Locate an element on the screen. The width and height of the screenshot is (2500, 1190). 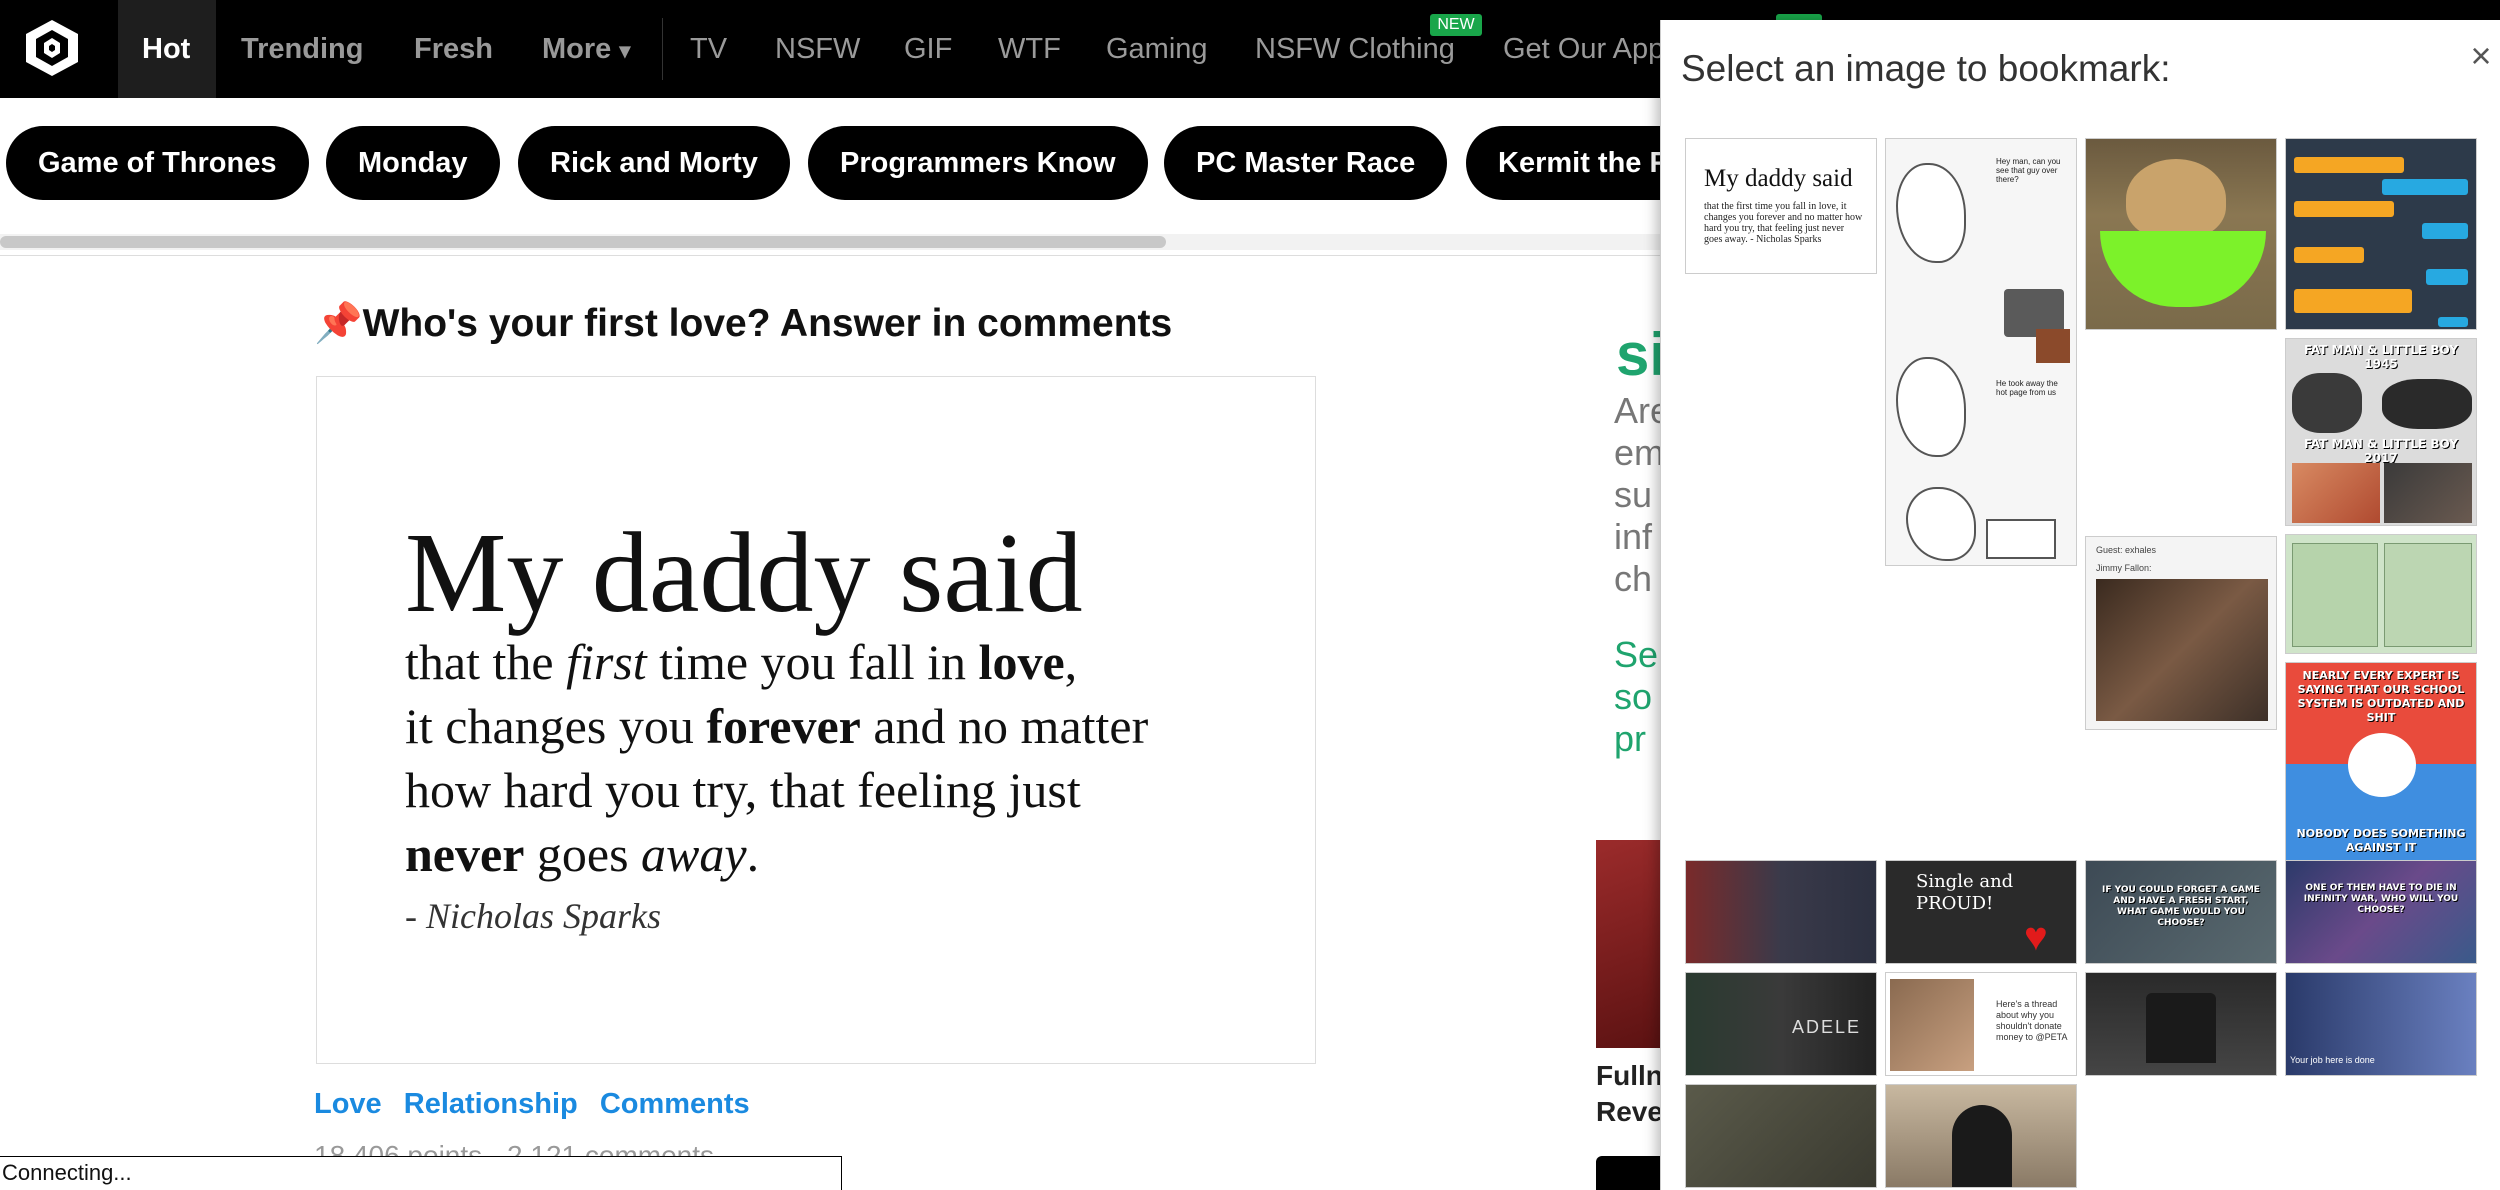
dog-shape is located at coordinates (2176, 199).